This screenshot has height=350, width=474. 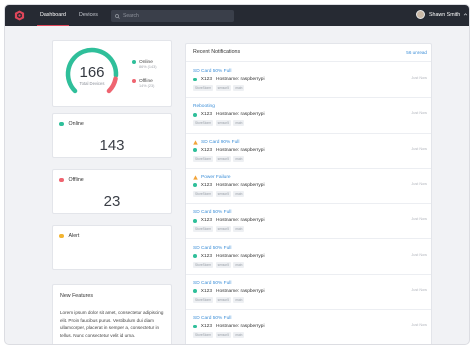 I want to click on online-stat-card: Online 143, so click(x=112, y=135).